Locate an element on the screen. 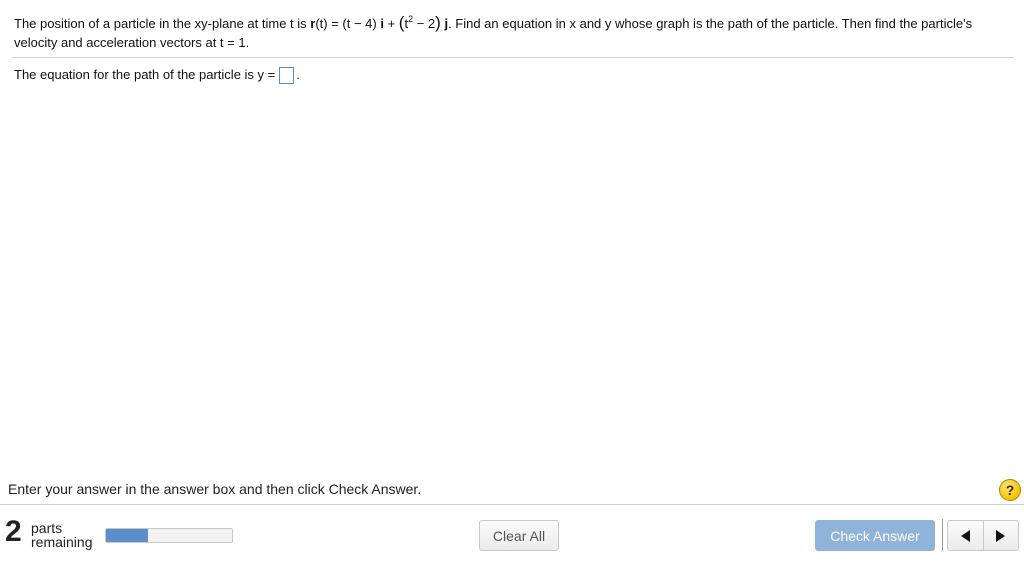 This screenshot has width=1024, height=567. t-exponent: 2 is located at coordinates (411, 19).